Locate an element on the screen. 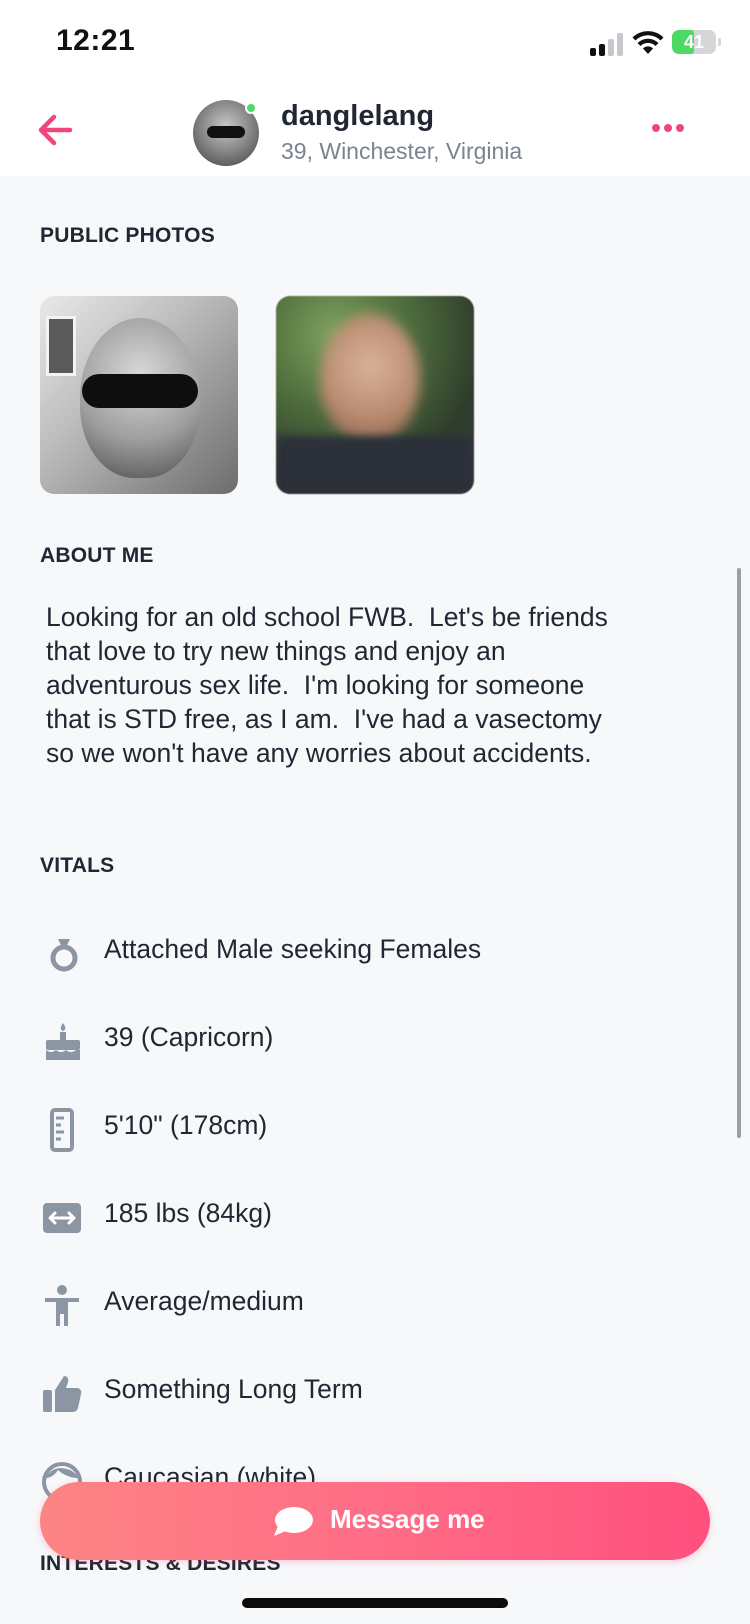  profile-age-location: 39, Winchester, Virginia is located at coordinates (402, 151).